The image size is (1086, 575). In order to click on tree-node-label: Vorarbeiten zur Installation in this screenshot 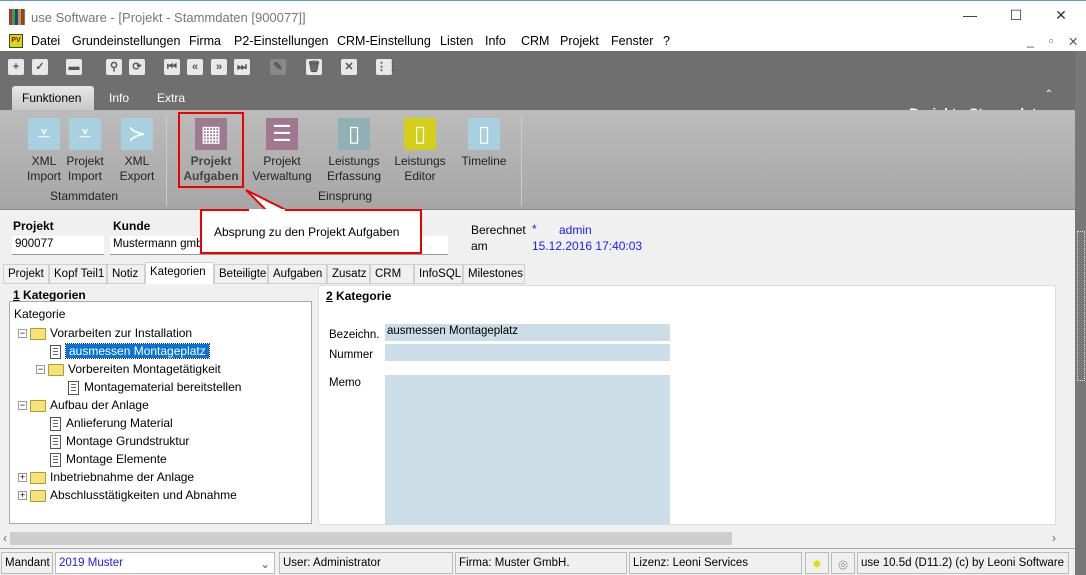, I will do `click(121, 333)`.